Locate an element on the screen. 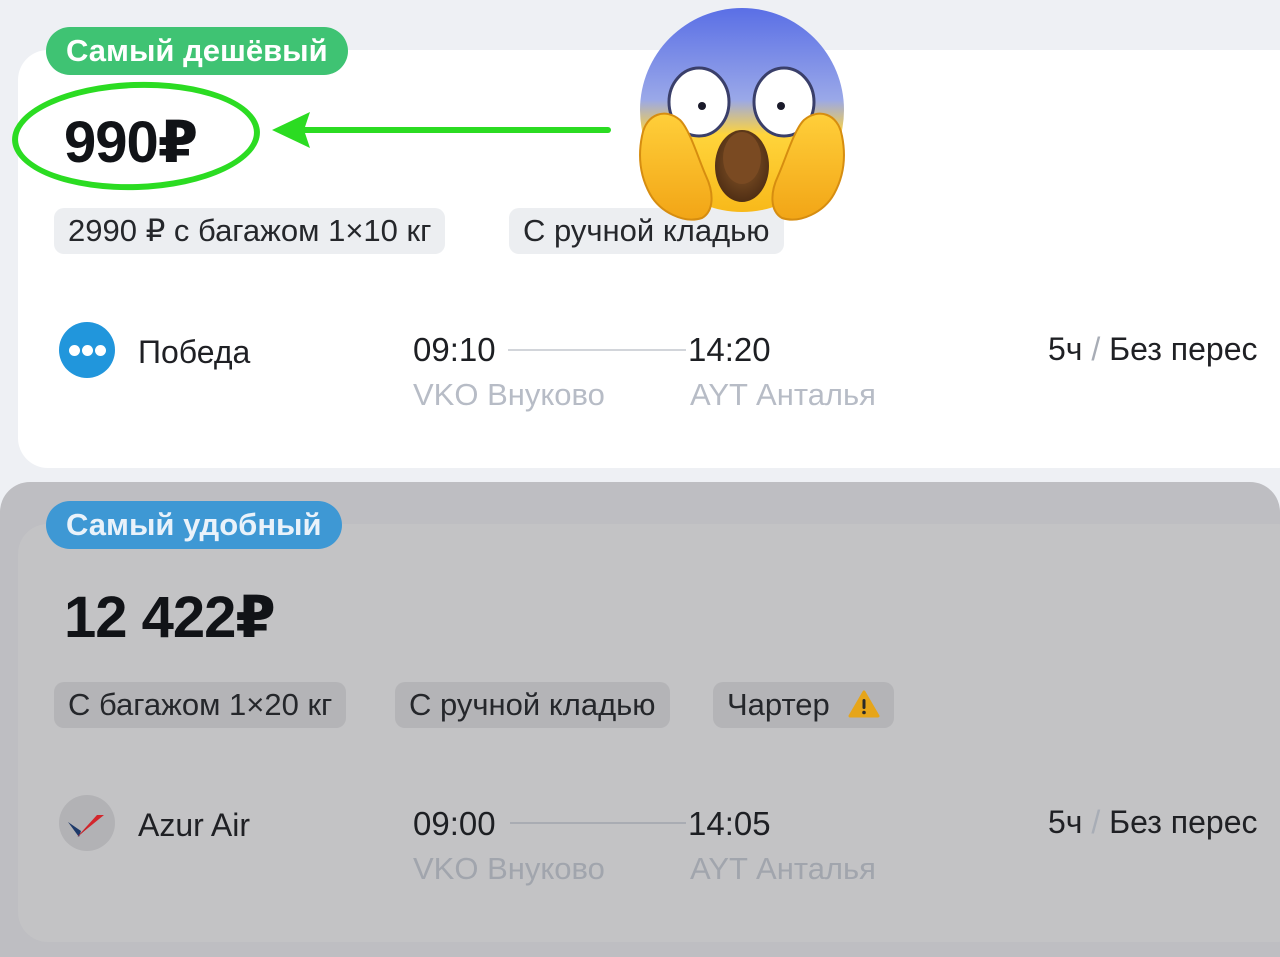 This screenshot has width=1280, height=957. screaming-face-emoji-icon is located at coordinates (742, 114).